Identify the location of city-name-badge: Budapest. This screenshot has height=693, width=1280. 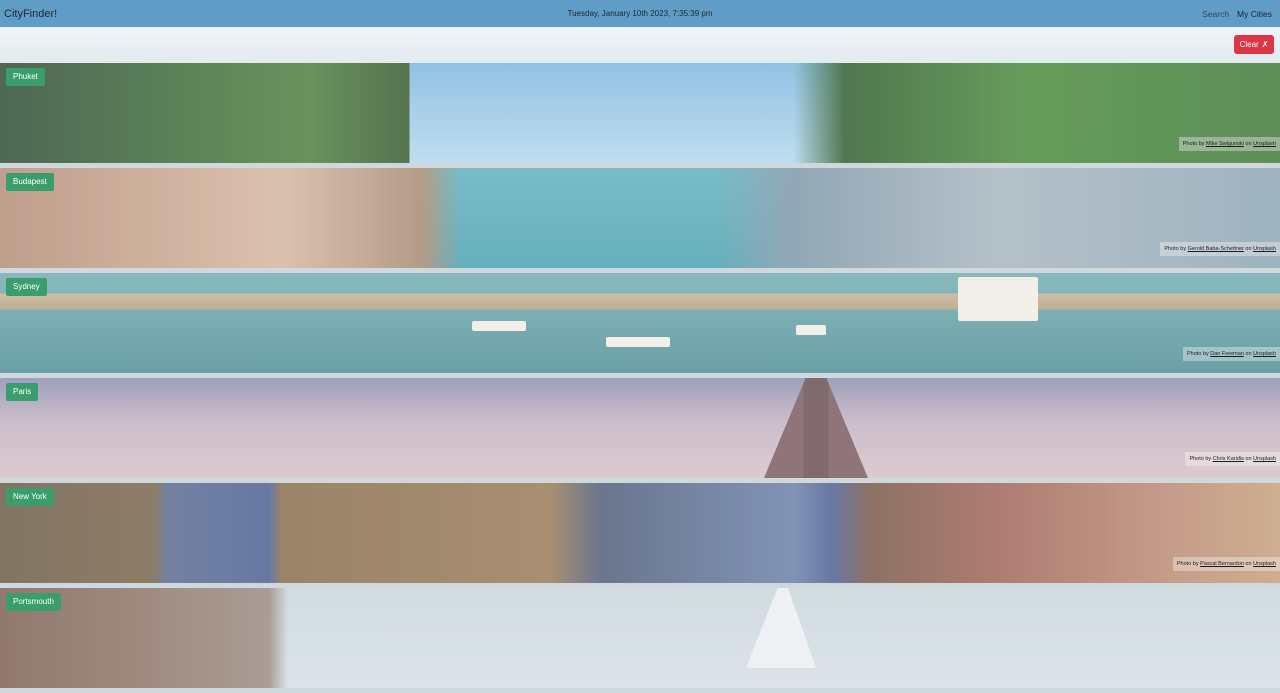
(30, 182).